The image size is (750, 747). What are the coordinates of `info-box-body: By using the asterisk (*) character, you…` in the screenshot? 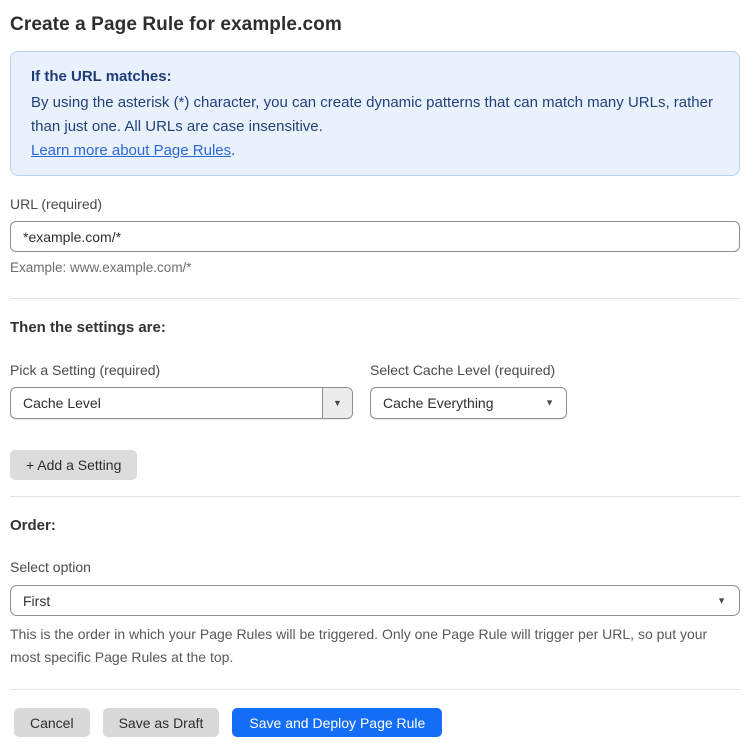 It's located at (372, 114).